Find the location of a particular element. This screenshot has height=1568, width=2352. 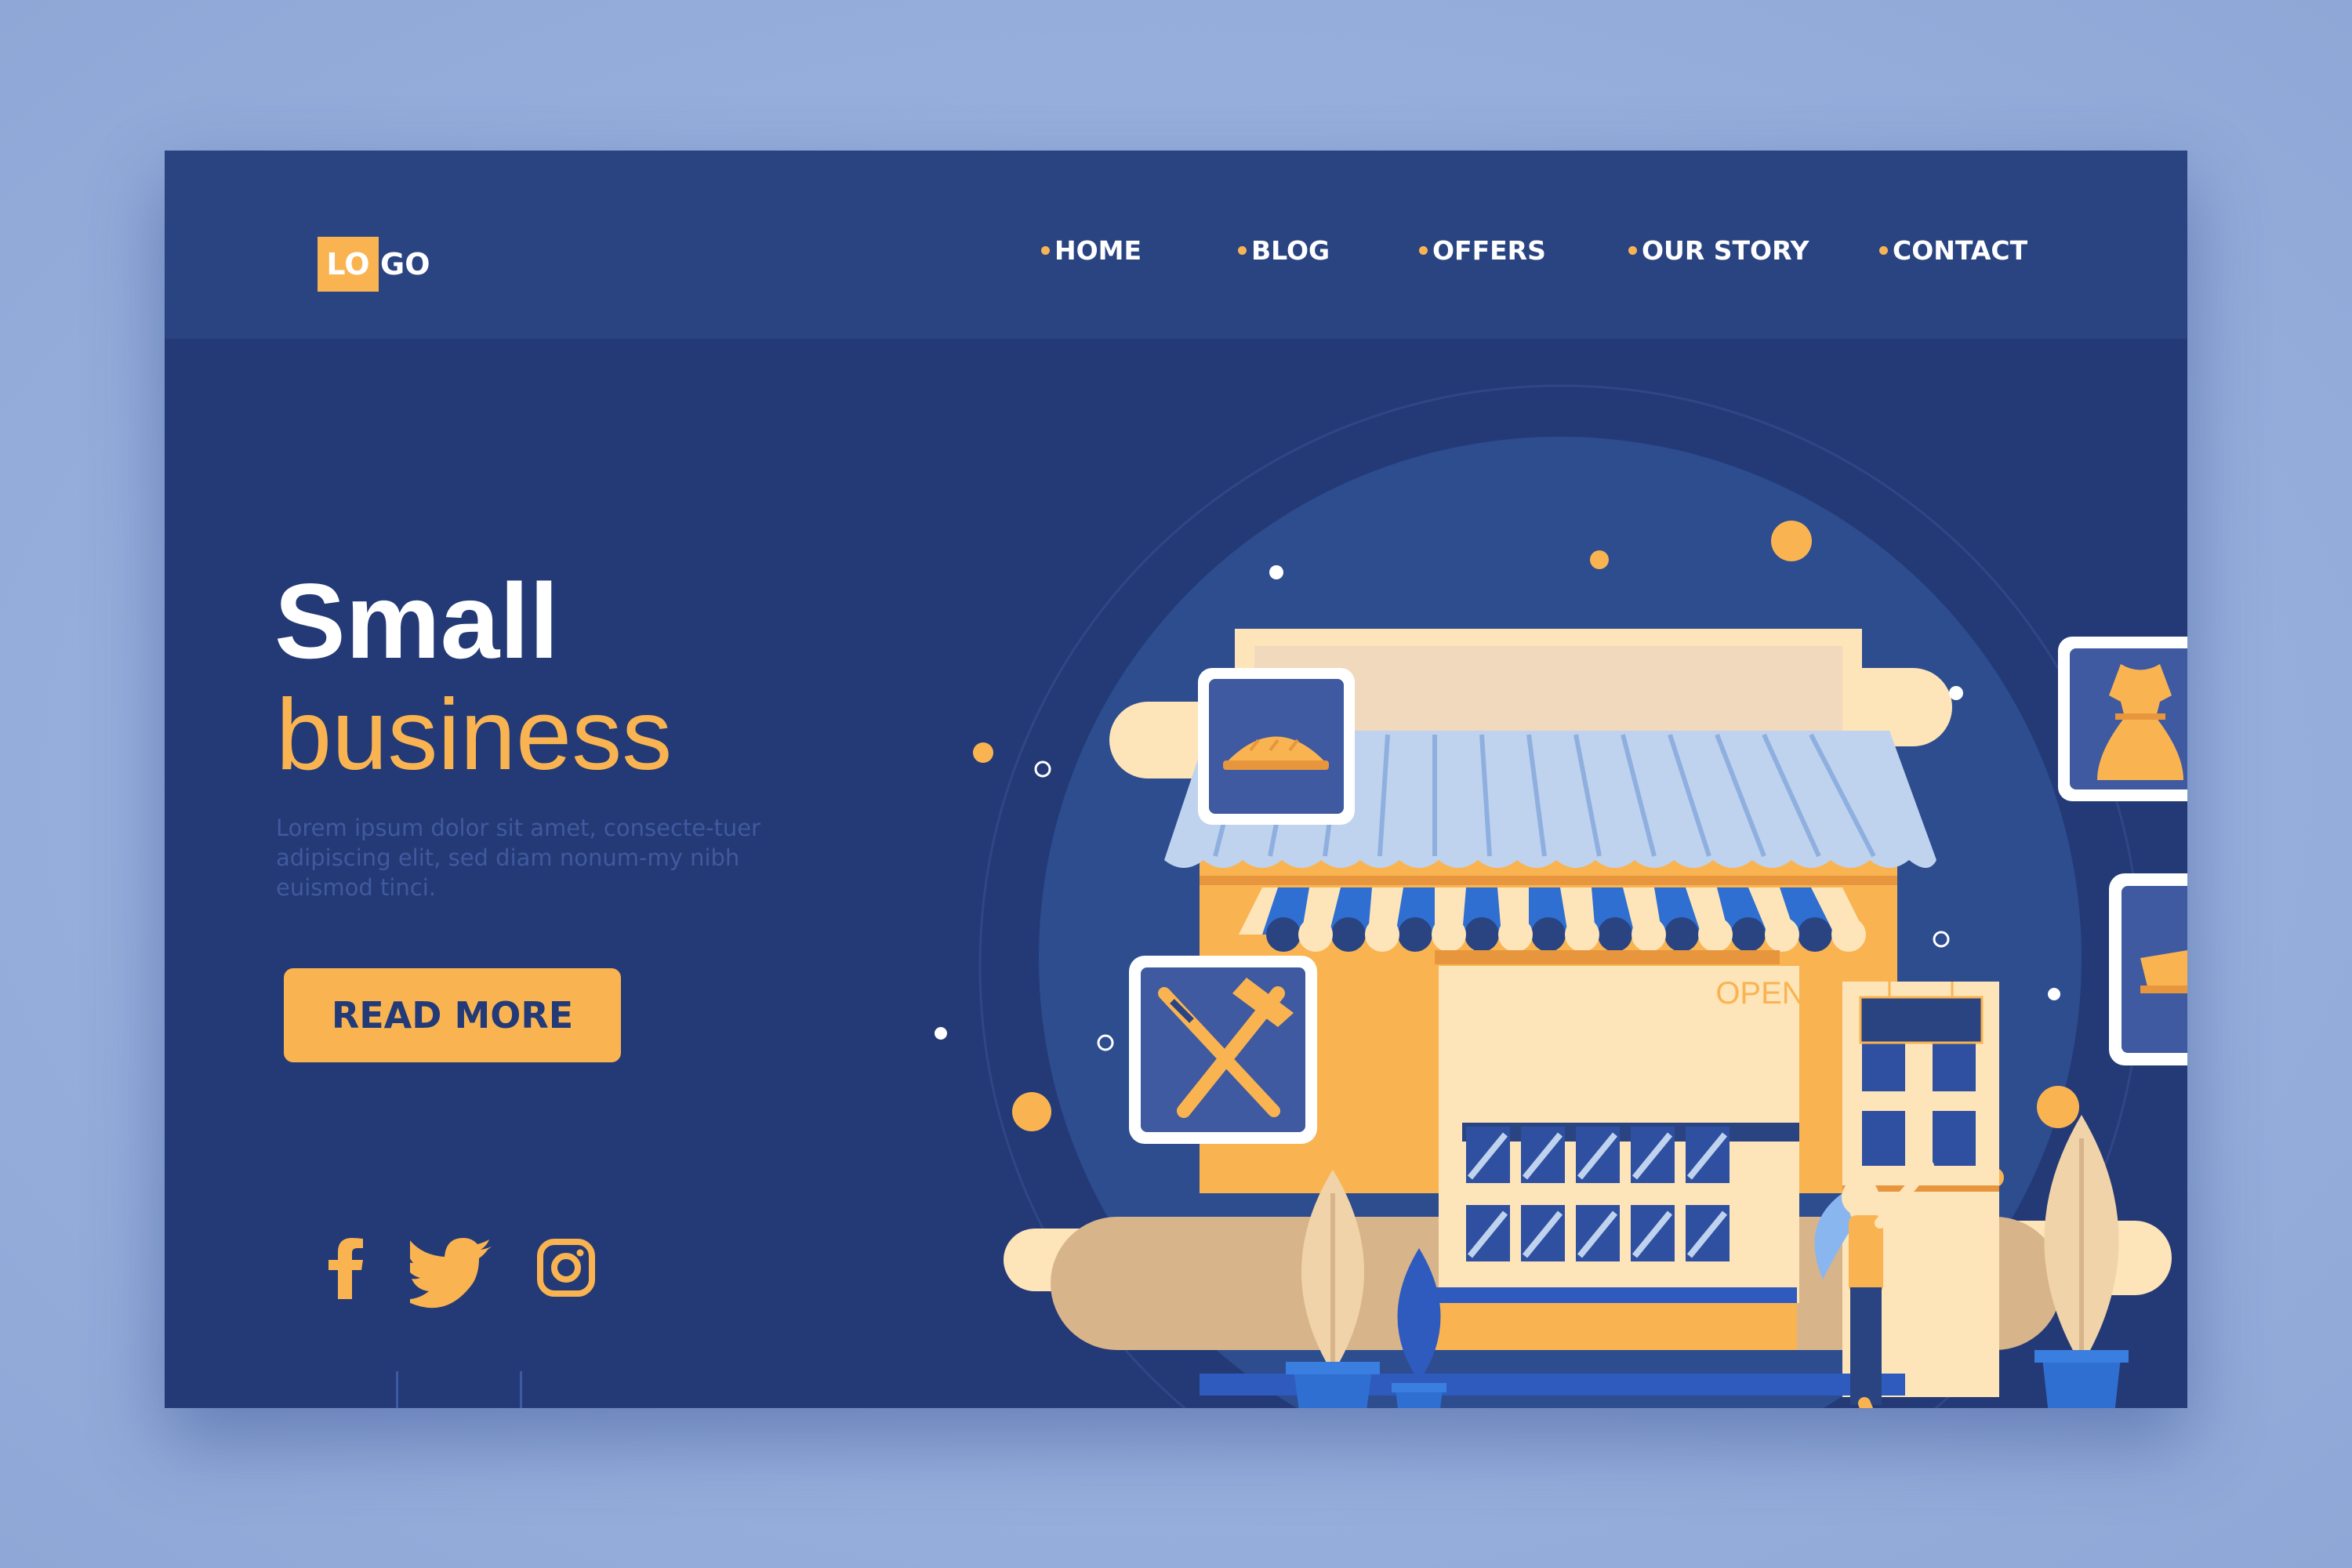

open-sign: OPEN is located at coordinates (1760, 993).